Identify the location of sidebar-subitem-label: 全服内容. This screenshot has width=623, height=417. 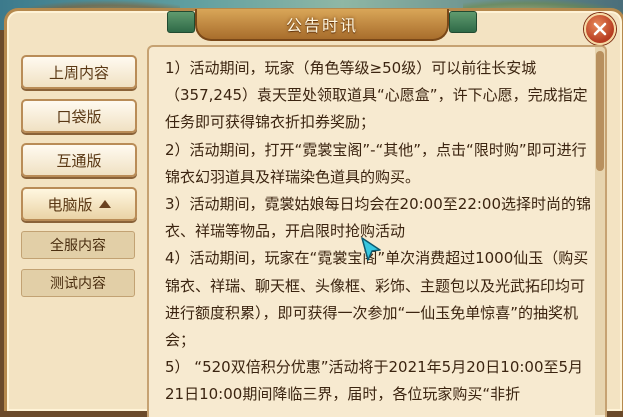
(78, 246).